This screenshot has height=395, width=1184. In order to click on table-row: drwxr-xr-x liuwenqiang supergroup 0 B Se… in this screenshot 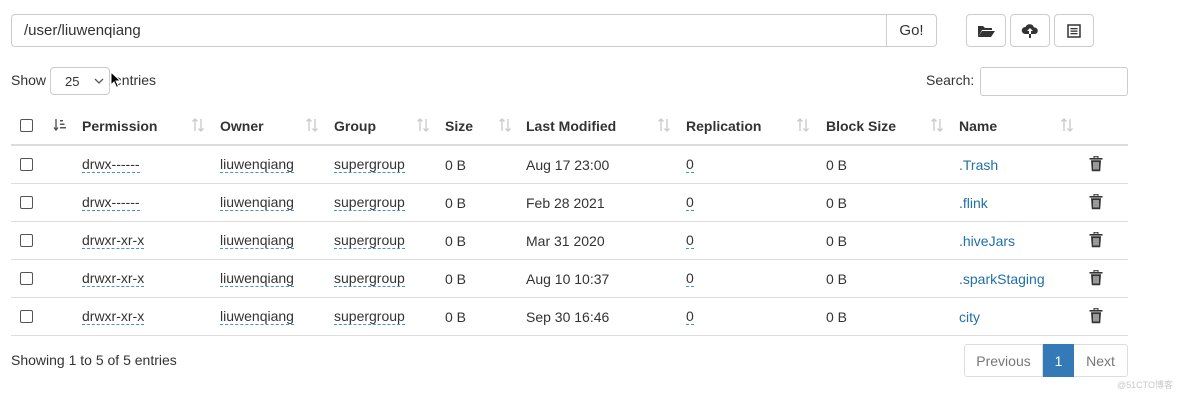, I will do `click(569, 317)`.